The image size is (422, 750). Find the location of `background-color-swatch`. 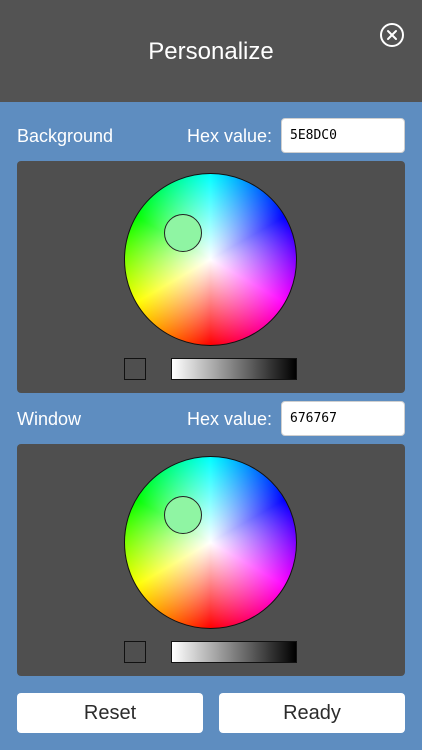

background-color-swatch is located at coordinates (135, 369).